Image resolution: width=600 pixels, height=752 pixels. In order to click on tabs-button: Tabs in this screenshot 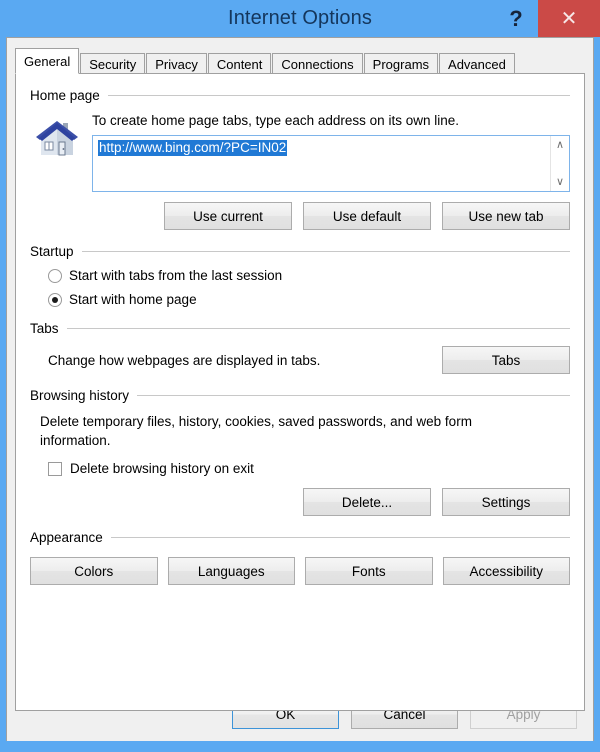, I will do `click(506, 360)`.